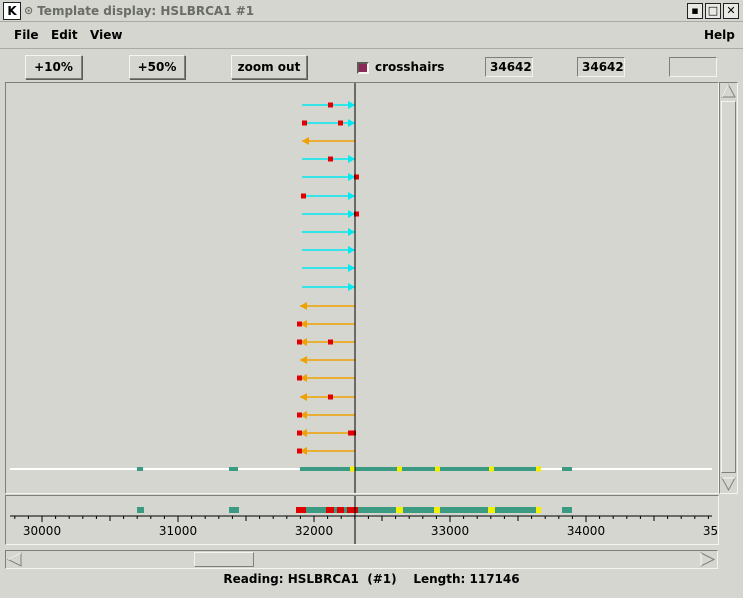 The image size is (743, 598). What do you see at coordinates (728, 483) in the screenshot?
I see `arrow-down-icon` at bounding box center [728, 483].